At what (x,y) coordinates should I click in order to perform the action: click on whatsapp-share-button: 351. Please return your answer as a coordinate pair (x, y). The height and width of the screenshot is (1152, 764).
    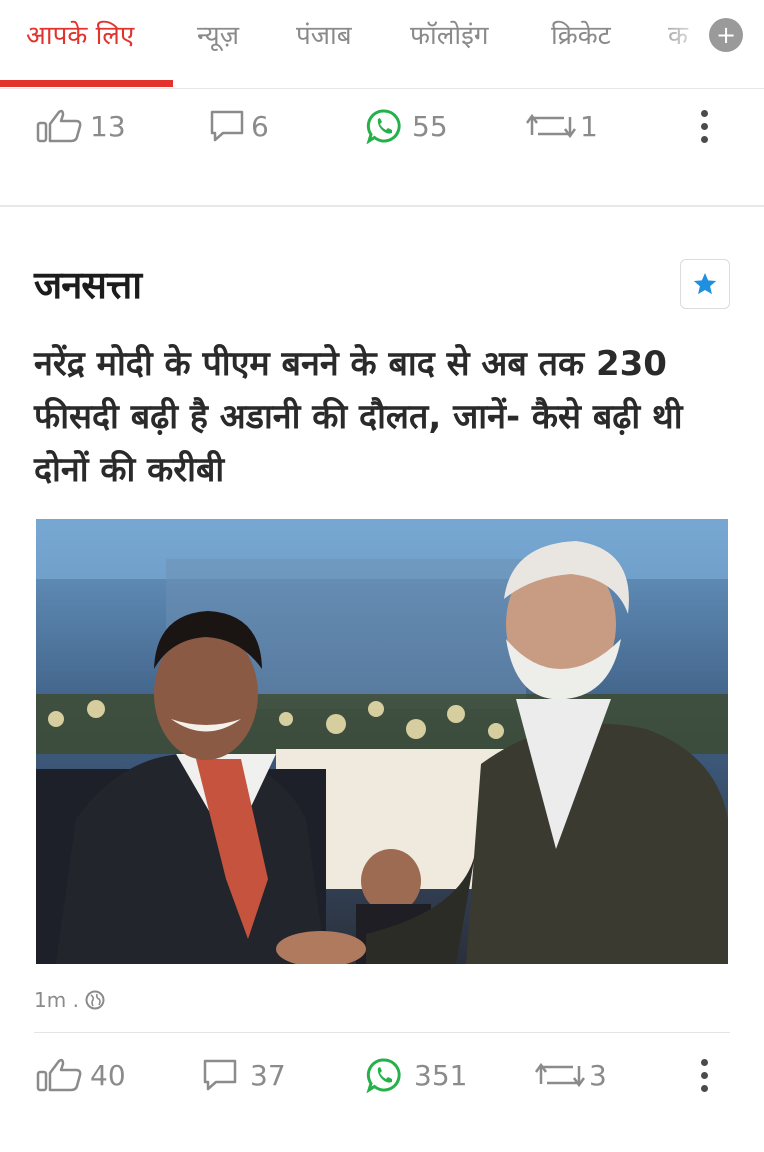
    Looking at the image, I should click on (416, 1075).